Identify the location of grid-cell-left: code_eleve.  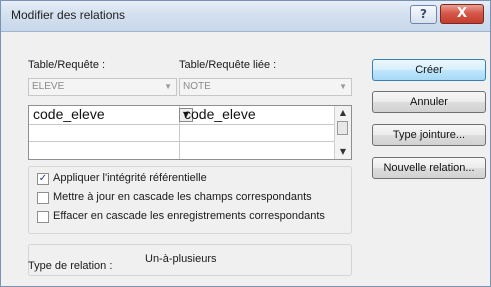
(104, 115).